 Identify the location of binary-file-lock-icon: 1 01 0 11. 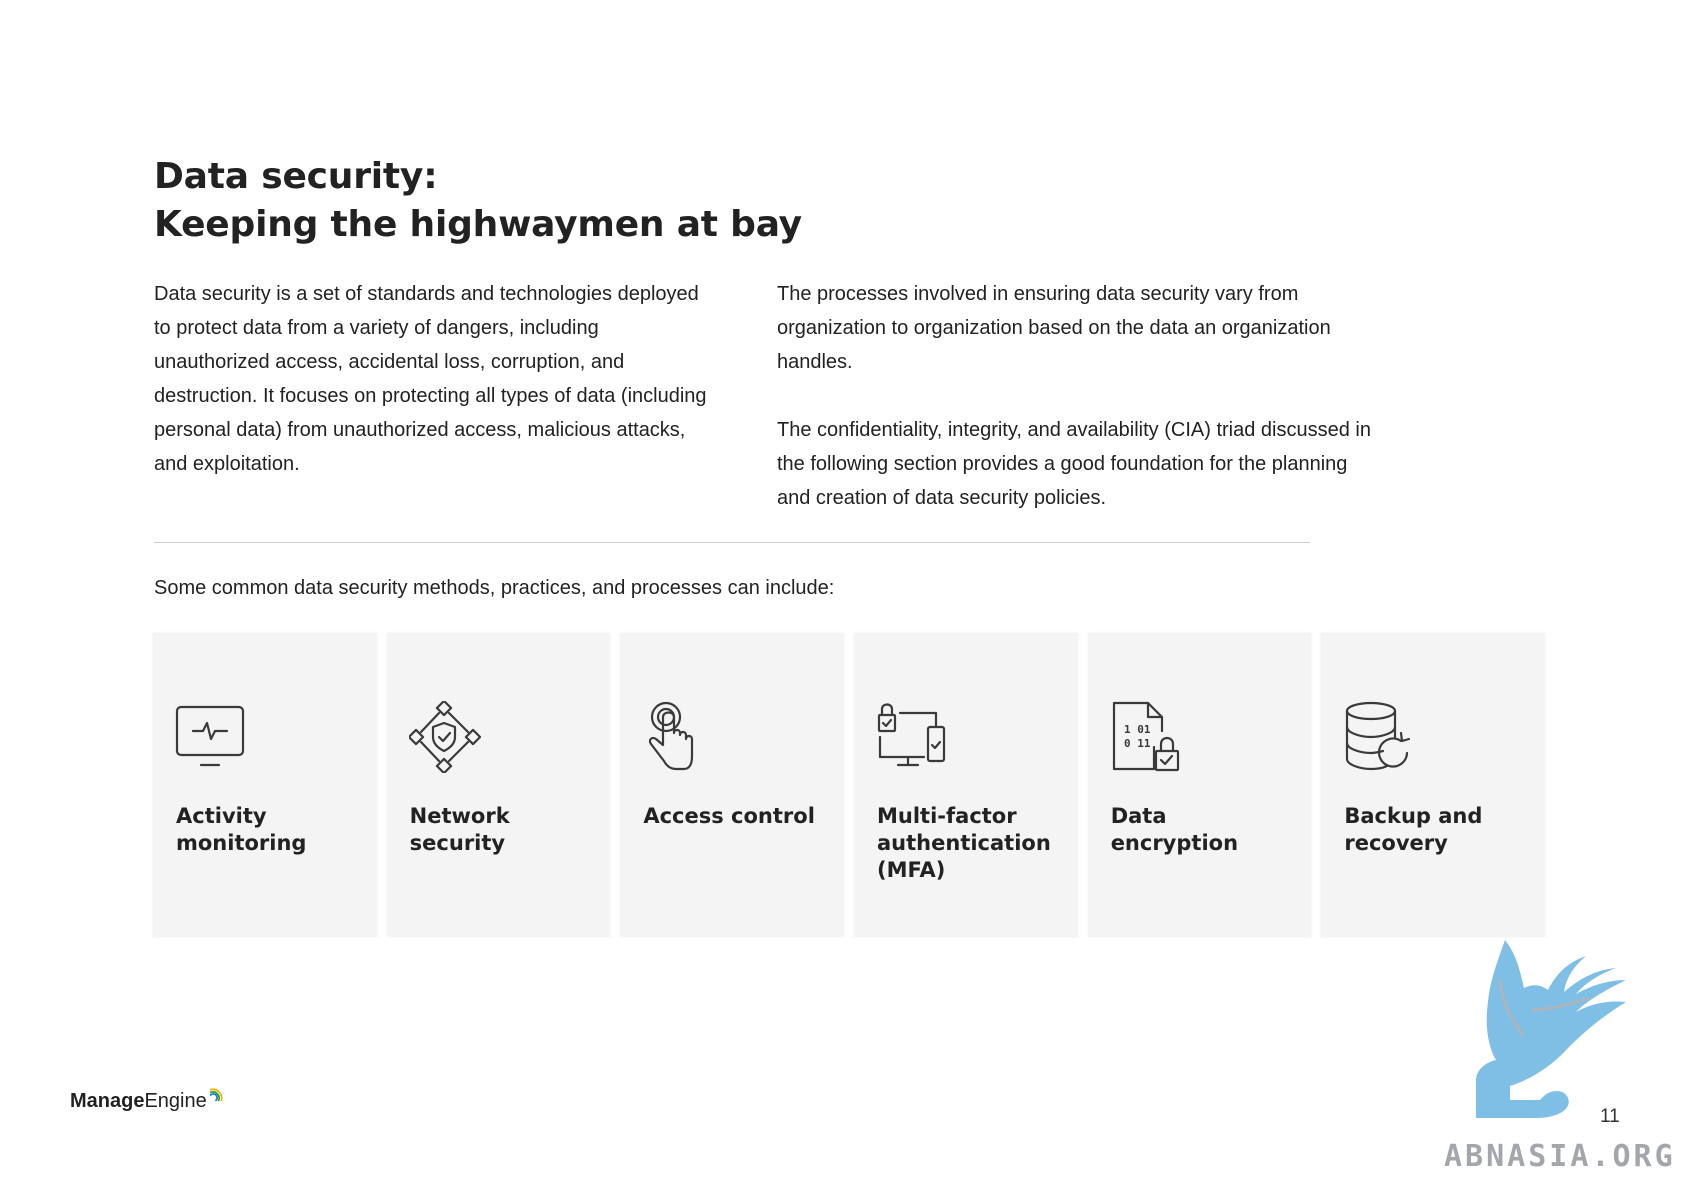
(1146, 737).